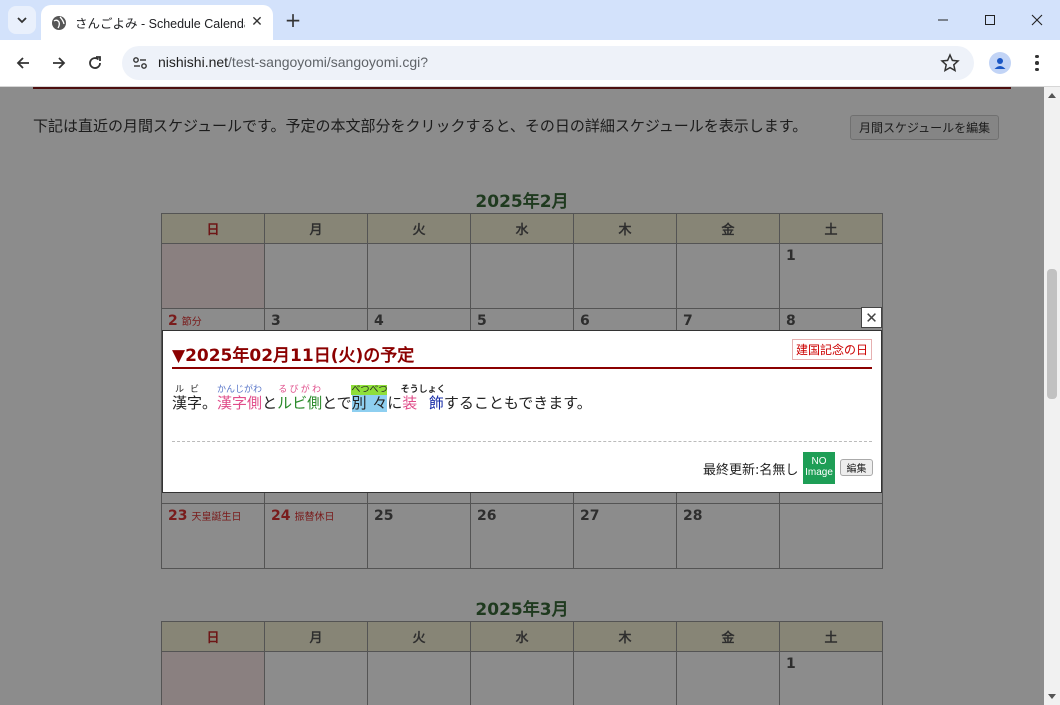  What do you see at coordinates (414, 403) in the screenshot?
I see `ruby-base: 装` at bounding box center [414, 403].